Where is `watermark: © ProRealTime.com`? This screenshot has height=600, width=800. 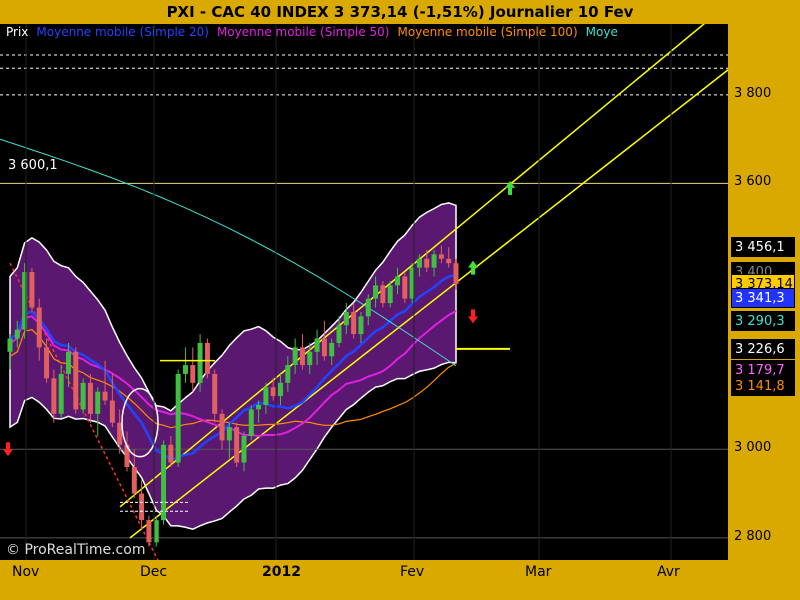 watermark: © ProRealTime.com is located at coordinates (76, 550).